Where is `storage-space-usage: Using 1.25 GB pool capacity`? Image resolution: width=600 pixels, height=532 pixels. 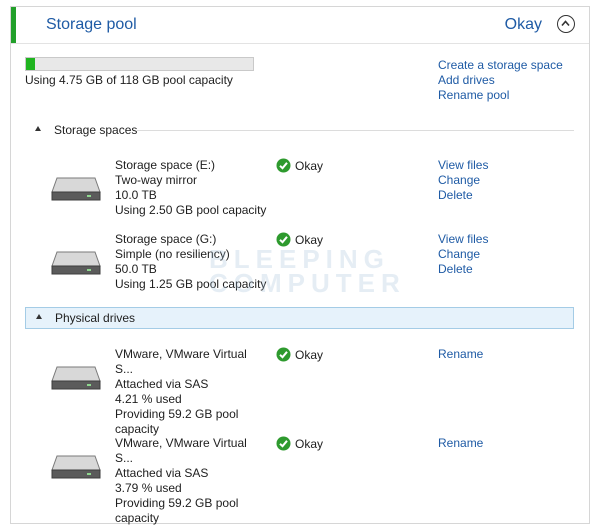
storage-space-usage: Using 1.25 GB pool capacity is located at coordinates (191, 284).